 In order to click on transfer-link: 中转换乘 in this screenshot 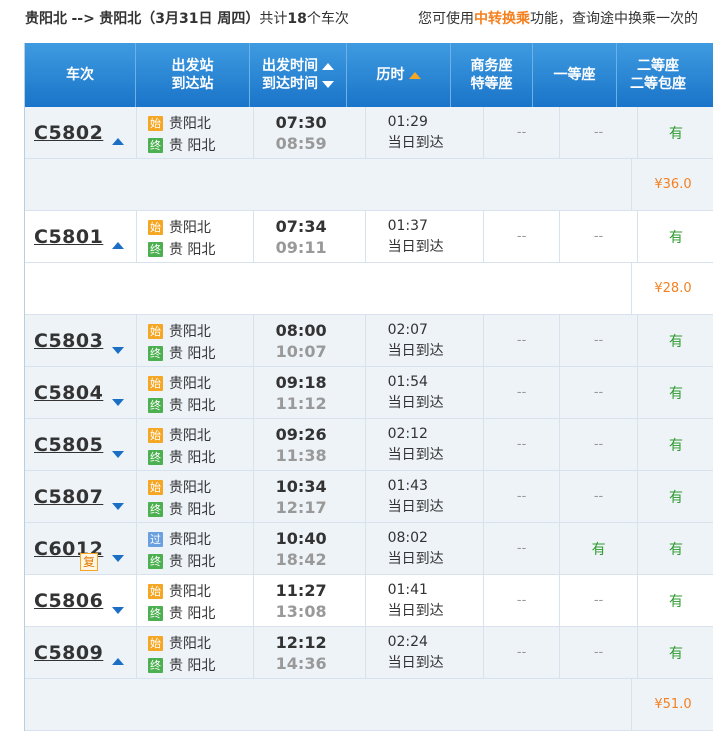, I will do `click(502, 19)`.